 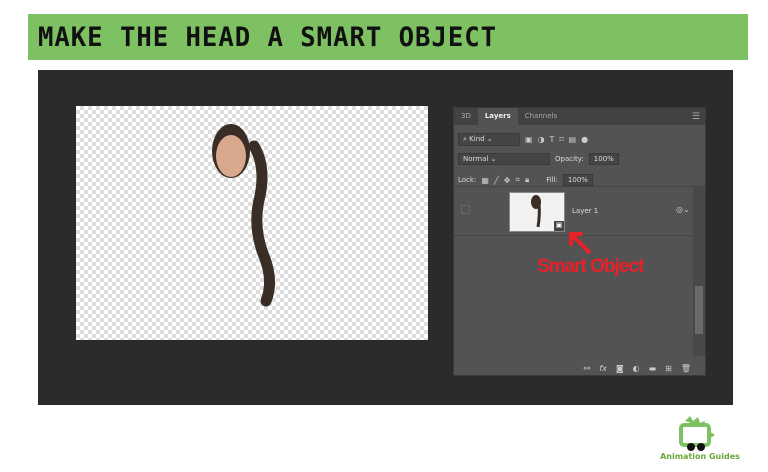 What do you see at coordinates (585, 211) in the screenshot?
I see `layer-name: Layer 1` at bounding box center [585, 211].